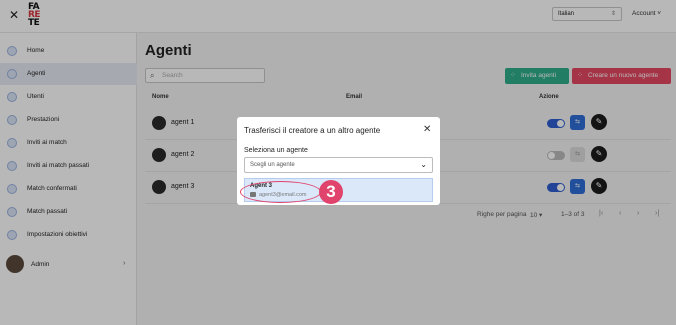 The image size is (676, 325). I want to click on agent-select: Scegli un agente ⌄, so click(338, 165).